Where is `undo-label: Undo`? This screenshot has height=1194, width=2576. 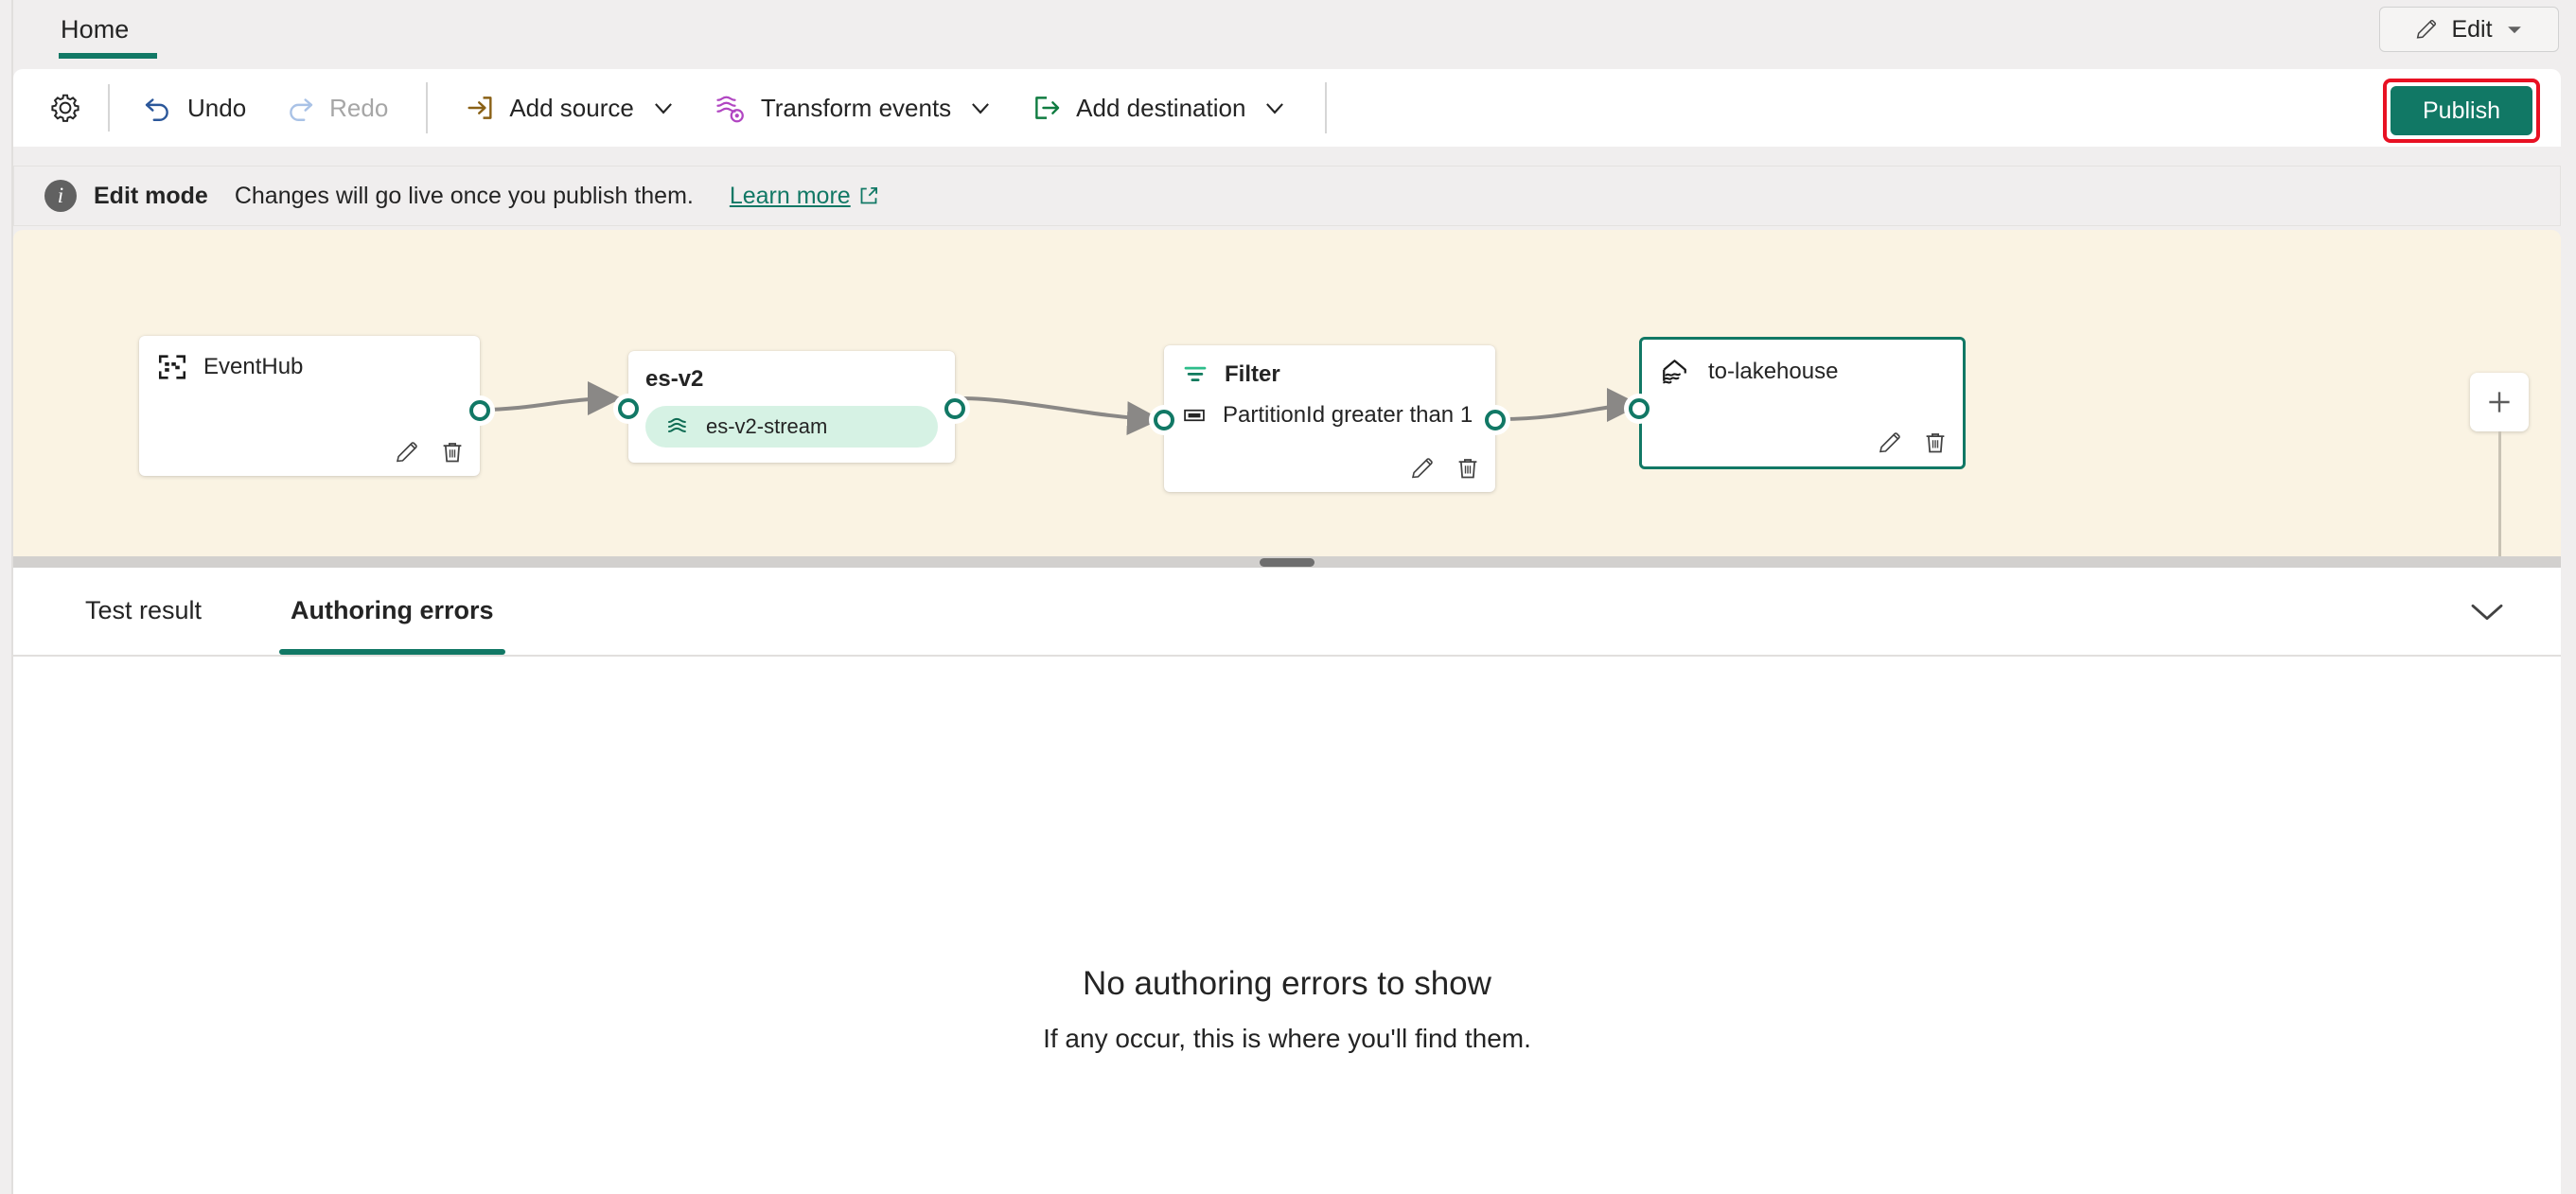 undo-label: Undo is located at coordinates (217, 107).